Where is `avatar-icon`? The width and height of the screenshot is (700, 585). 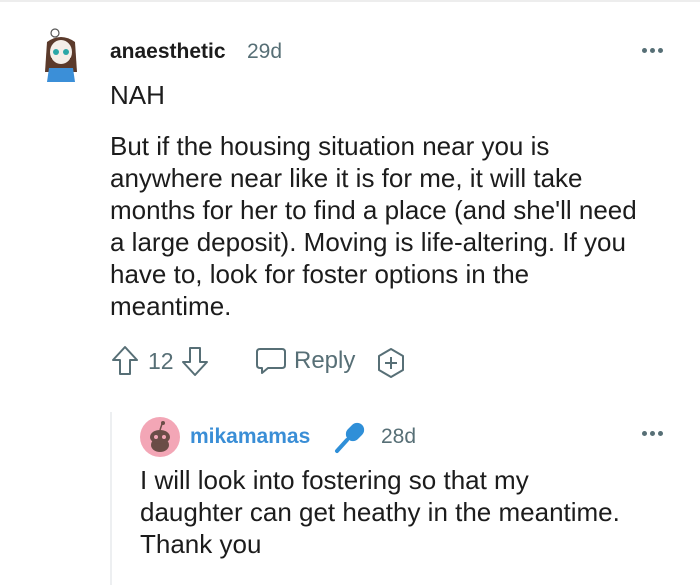
avatar-icon is located at coordinates (61, 55).